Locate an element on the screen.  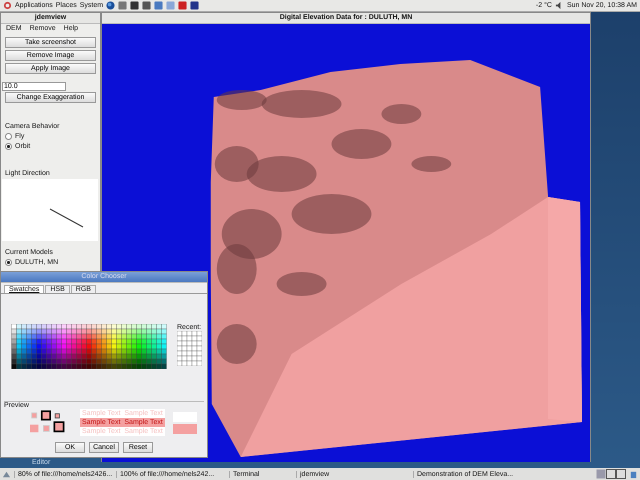
trash-icon is located at coordinates (633, 474).